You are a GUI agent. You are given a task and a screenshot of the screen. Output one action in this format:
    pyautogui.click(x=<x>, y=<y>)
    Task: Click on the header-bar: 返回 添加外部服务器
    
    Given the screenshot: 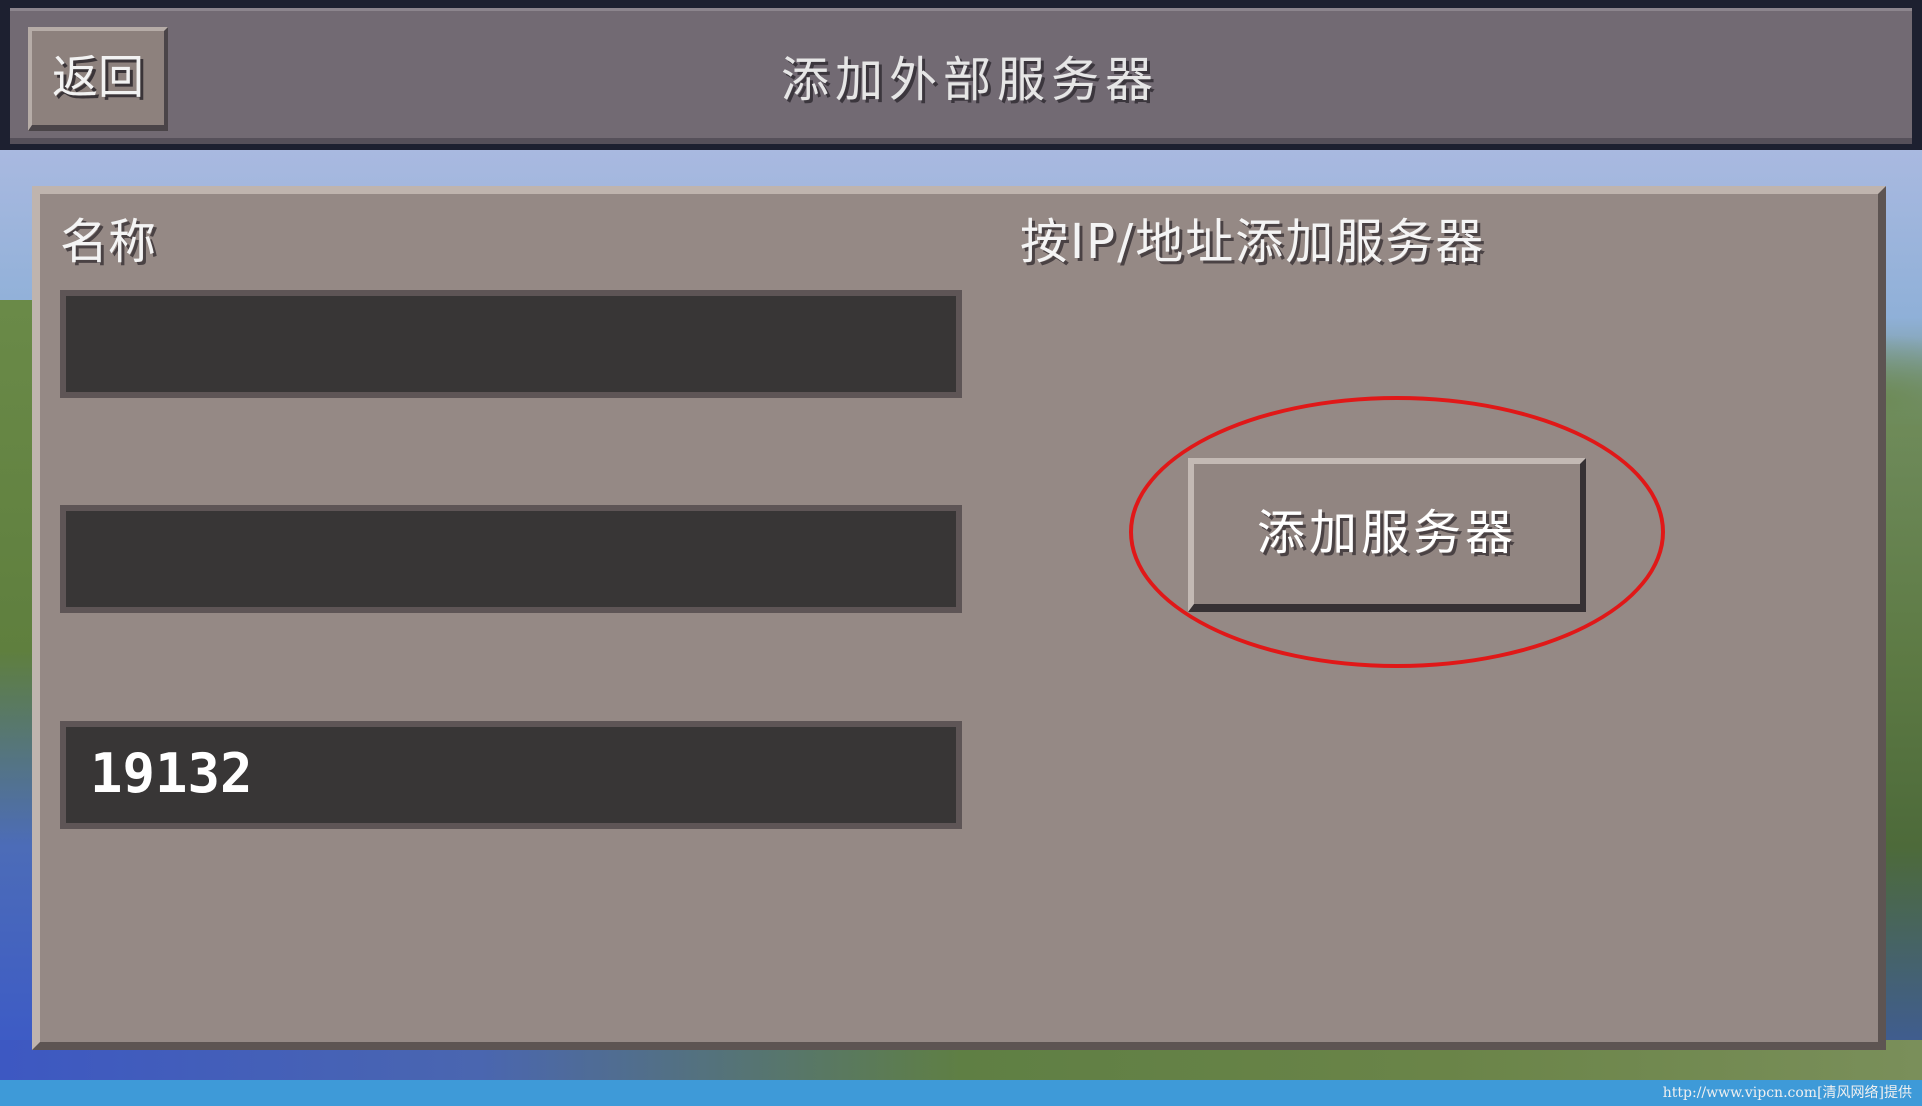 What is the action you would take?
    pyautogui.click(x=961, y=75)
    